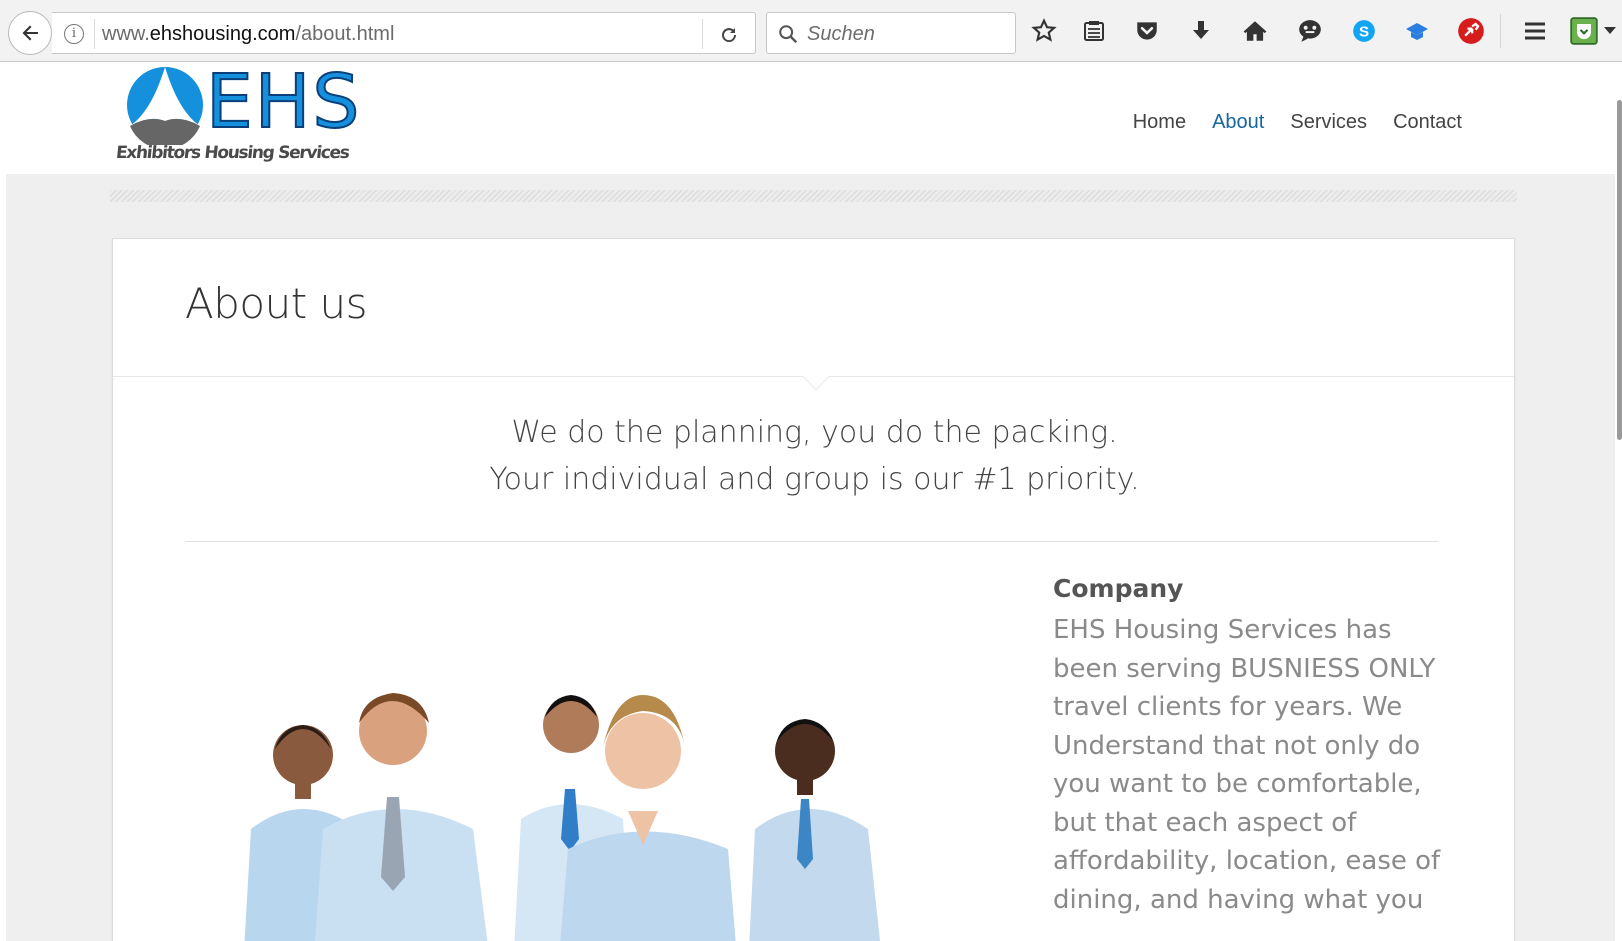  Describe the element at coordinates (1118, 588) in the screenshot. I see `company-heading: Company` at that location.